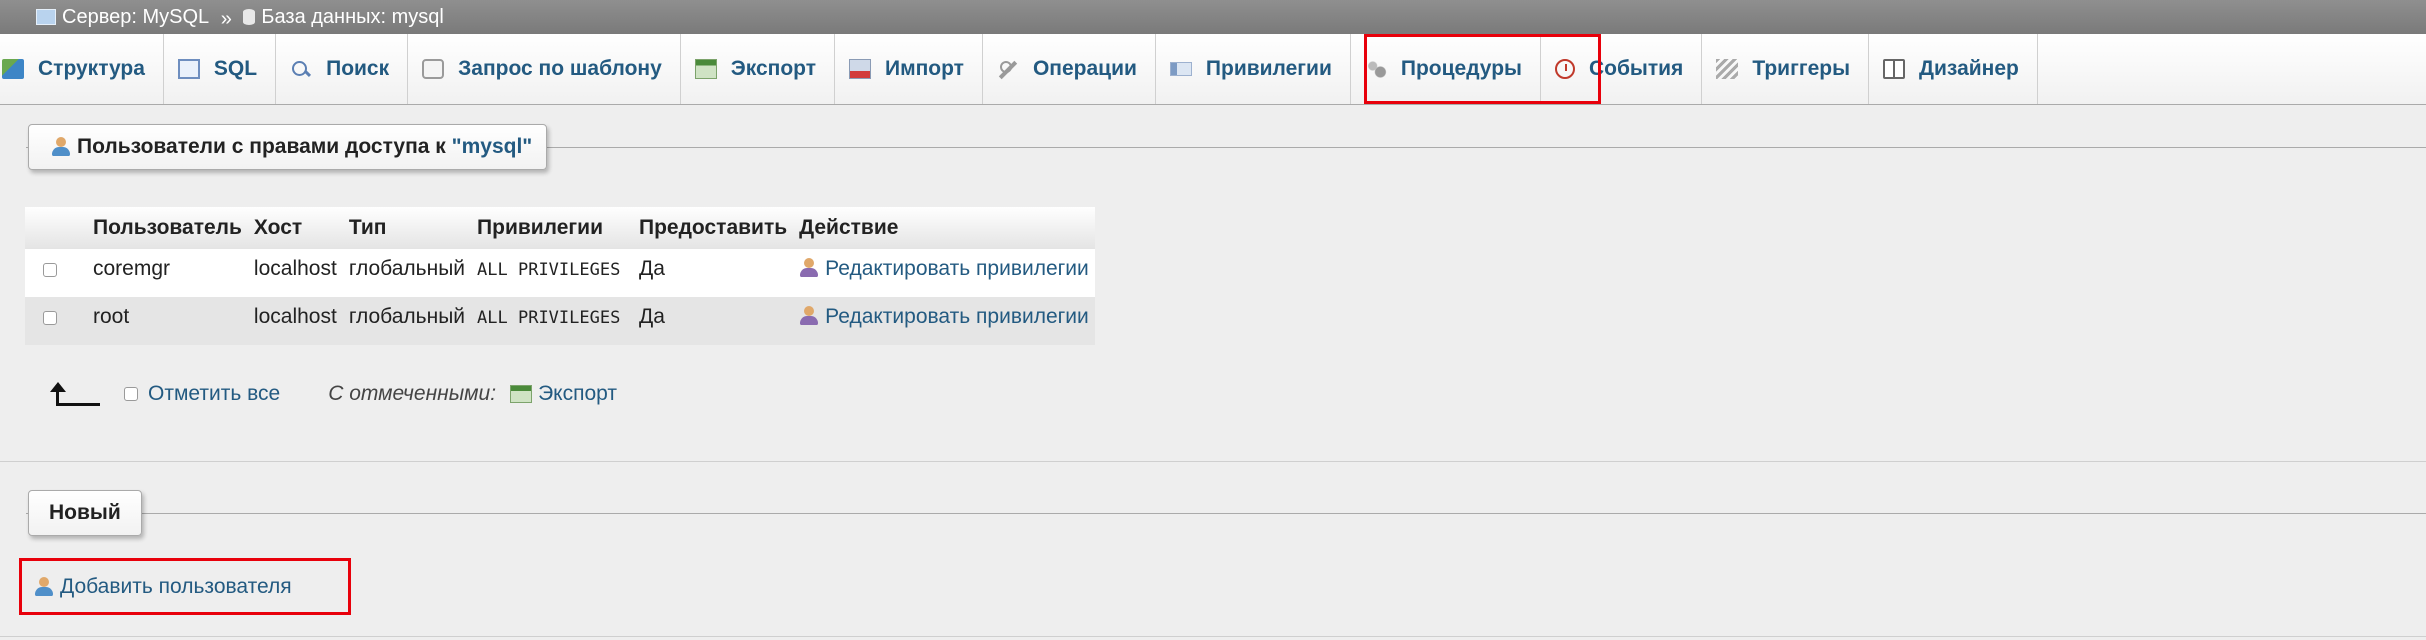  What do you see at coordinates (1969, 68) in the screenshot?
I see `tab-designer-label: Дизайнер` at bounding box center [1969, 68].